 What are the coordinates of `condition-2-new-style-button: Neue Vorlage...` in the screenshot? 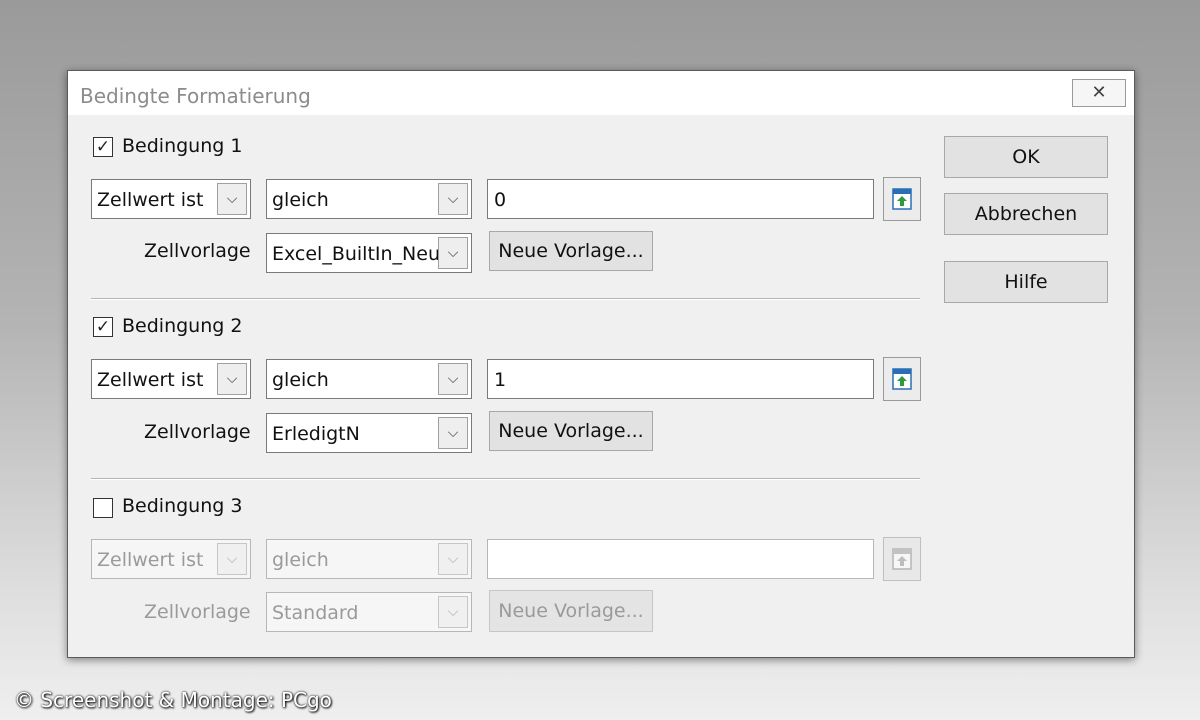 It's located at (571, 431).